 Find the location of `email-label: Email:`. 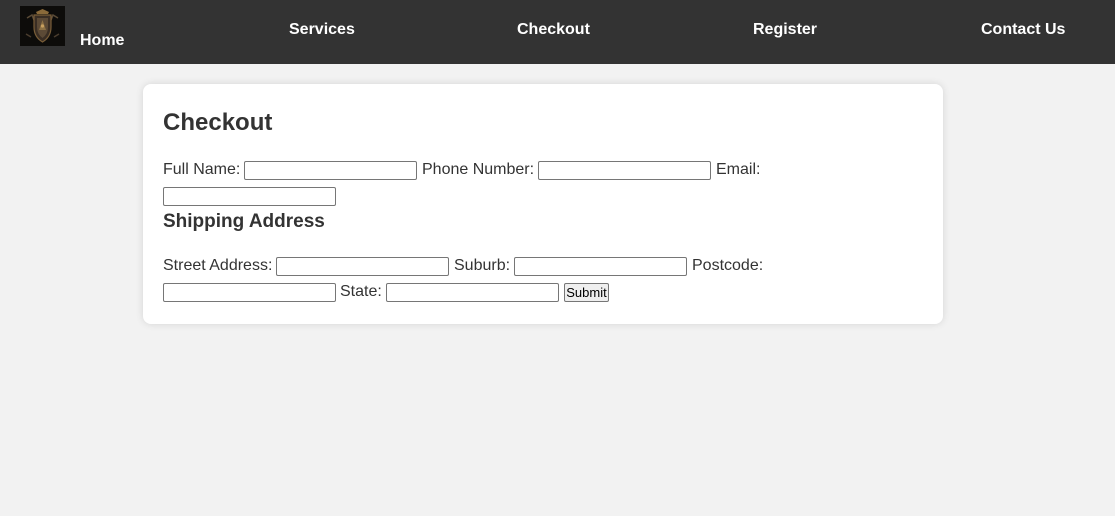

email-label: Email: is located at coordinates (738, 169).